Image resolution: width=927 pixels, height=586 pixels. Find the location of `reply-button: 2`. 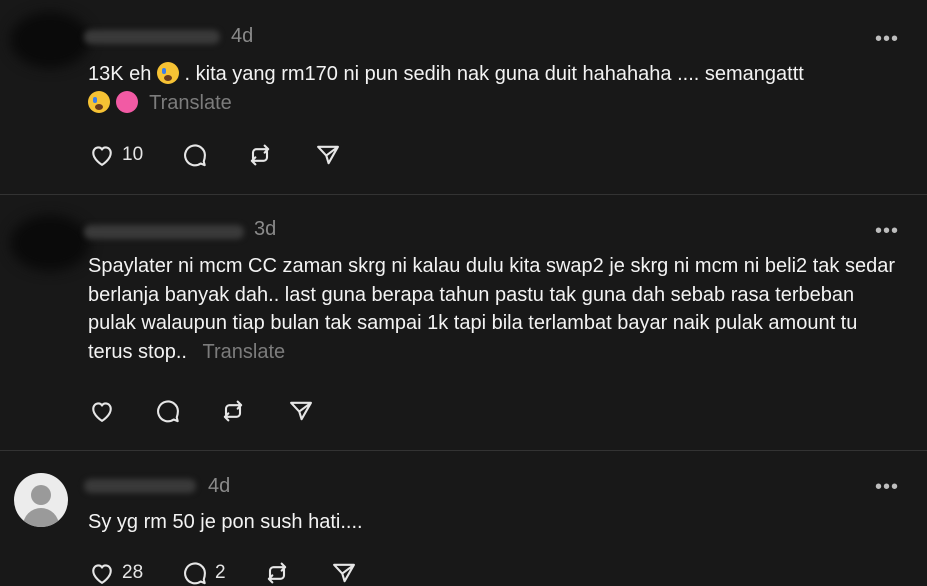

reply-button: 2 is located at coordinates (203, 572).